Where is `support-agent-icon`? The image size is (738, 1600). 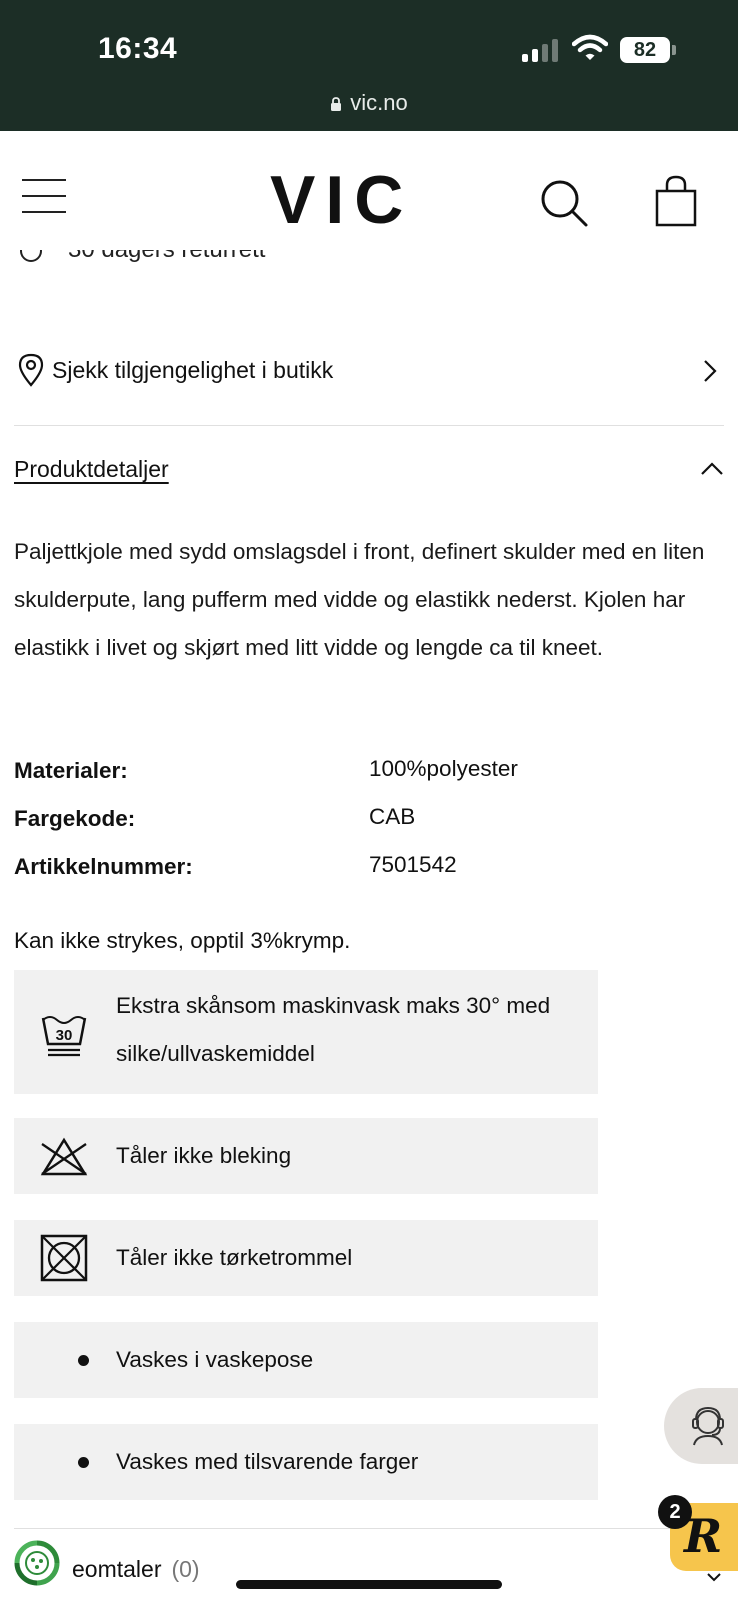
support-agent-icon is located at coordinates (708, 1426).